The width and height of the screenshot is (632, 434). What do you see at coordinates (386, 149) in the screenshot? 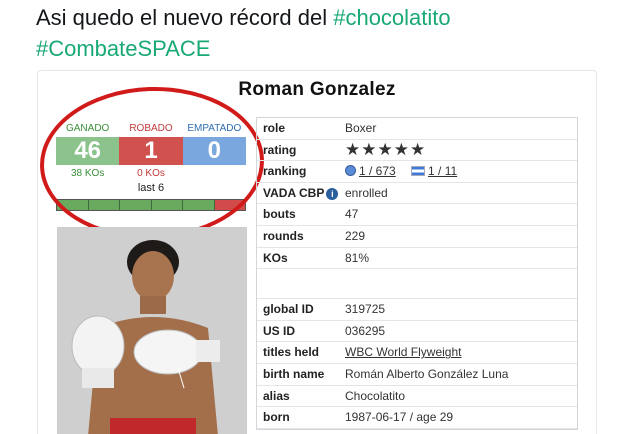
I see `rating-stars: ★★★★★` at bounding box center [386, 149].